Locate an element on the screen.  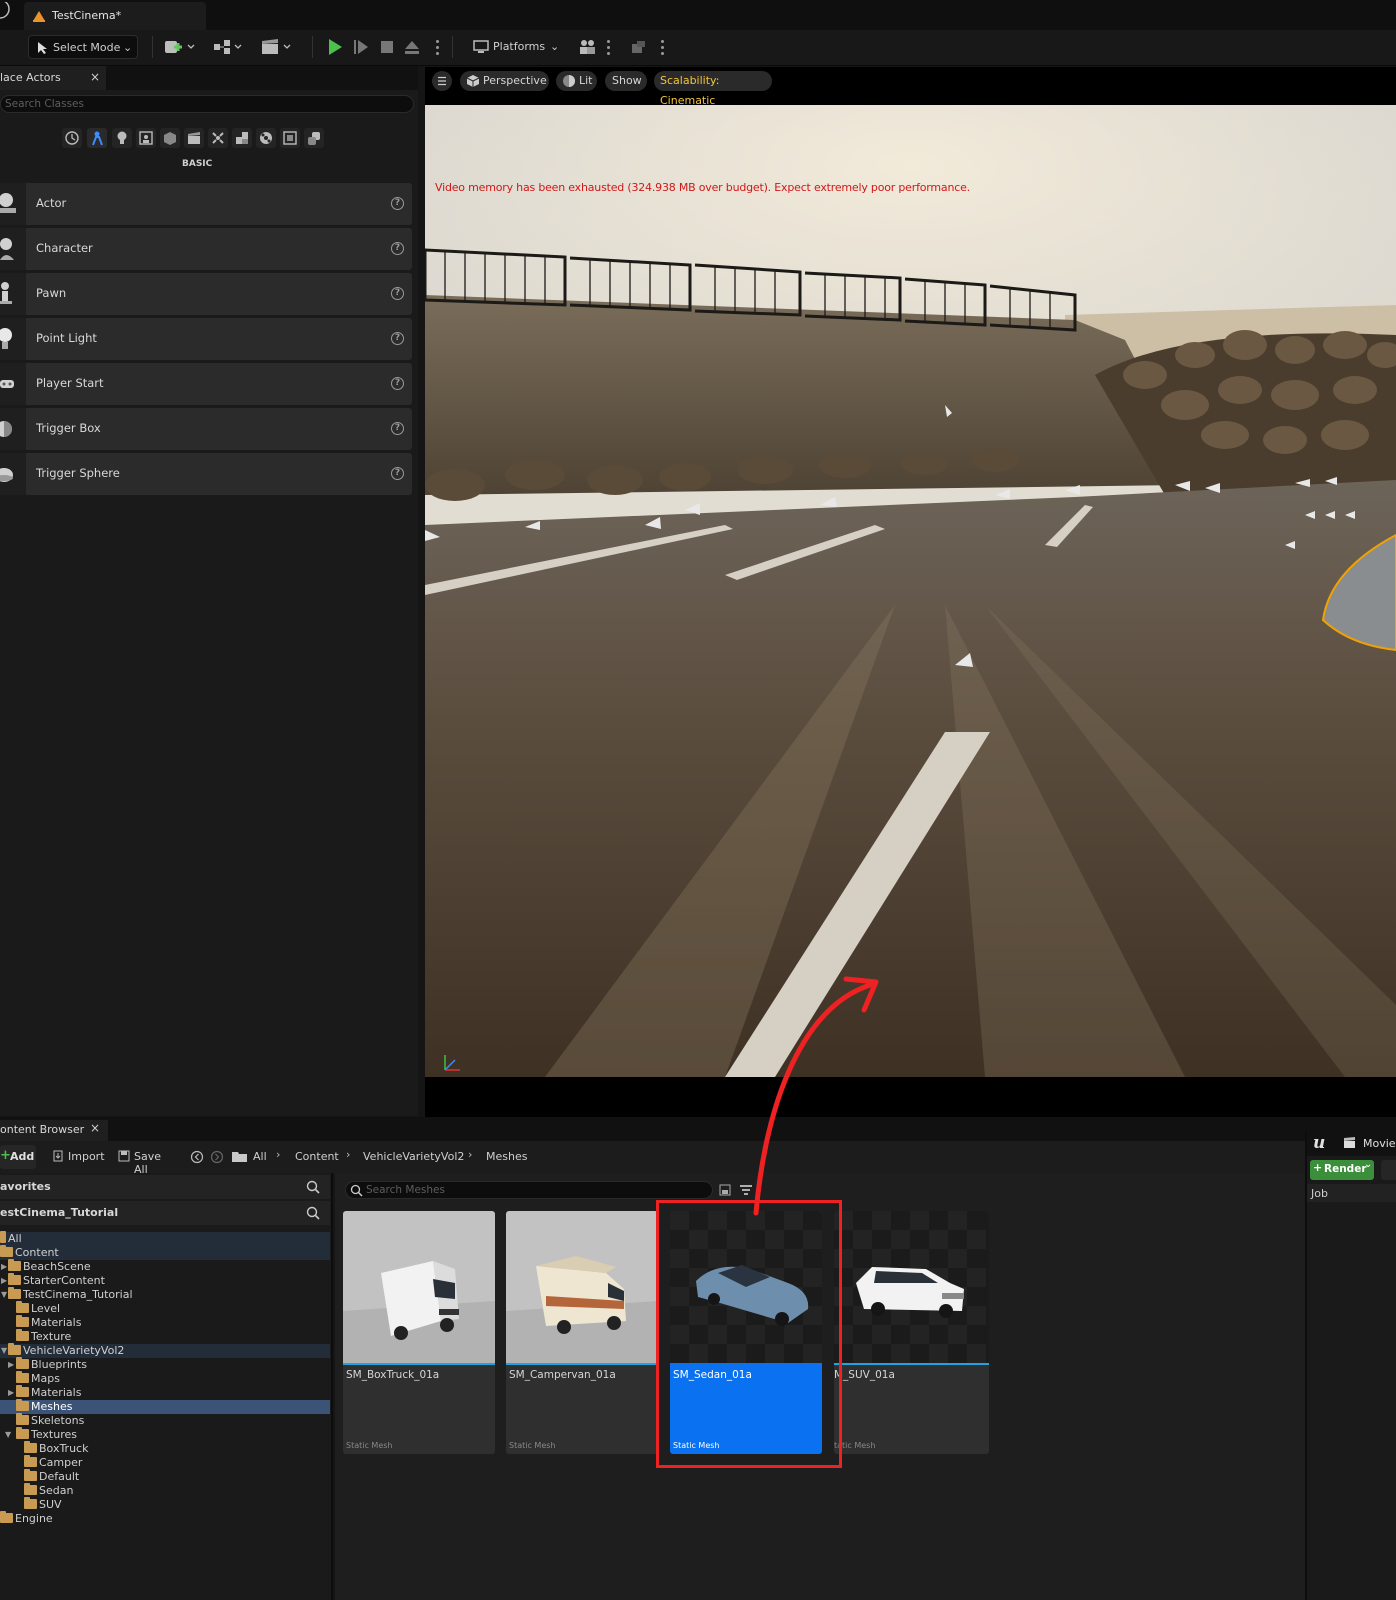
tree-item-content: Content is located at coordinates (29, 1252).